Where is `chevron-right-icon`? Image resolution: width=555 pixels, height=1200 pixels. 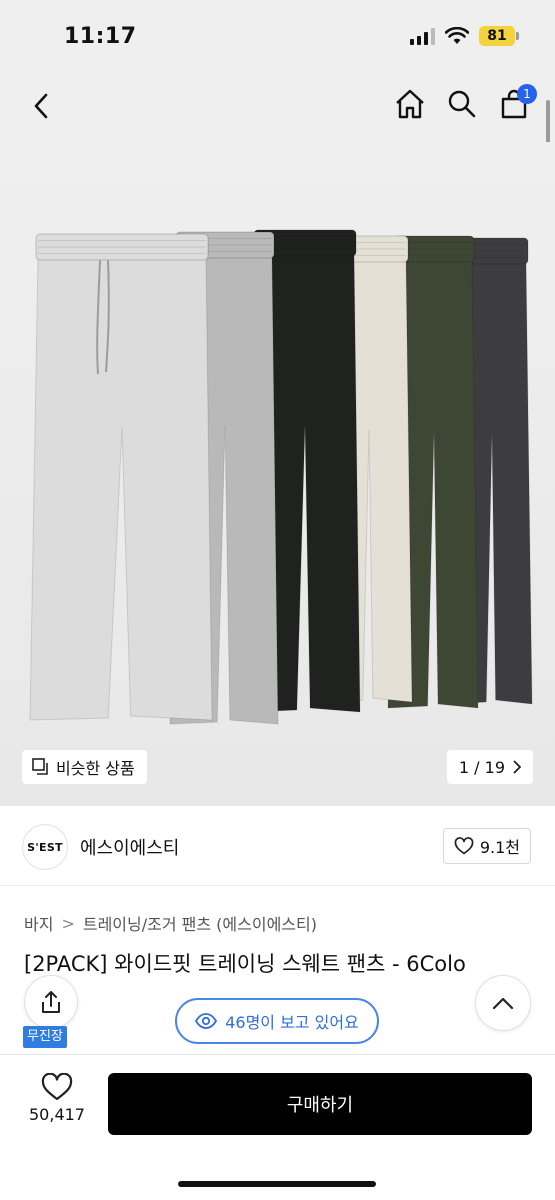 chevron-right-icon is located at coordinates (517, 767).